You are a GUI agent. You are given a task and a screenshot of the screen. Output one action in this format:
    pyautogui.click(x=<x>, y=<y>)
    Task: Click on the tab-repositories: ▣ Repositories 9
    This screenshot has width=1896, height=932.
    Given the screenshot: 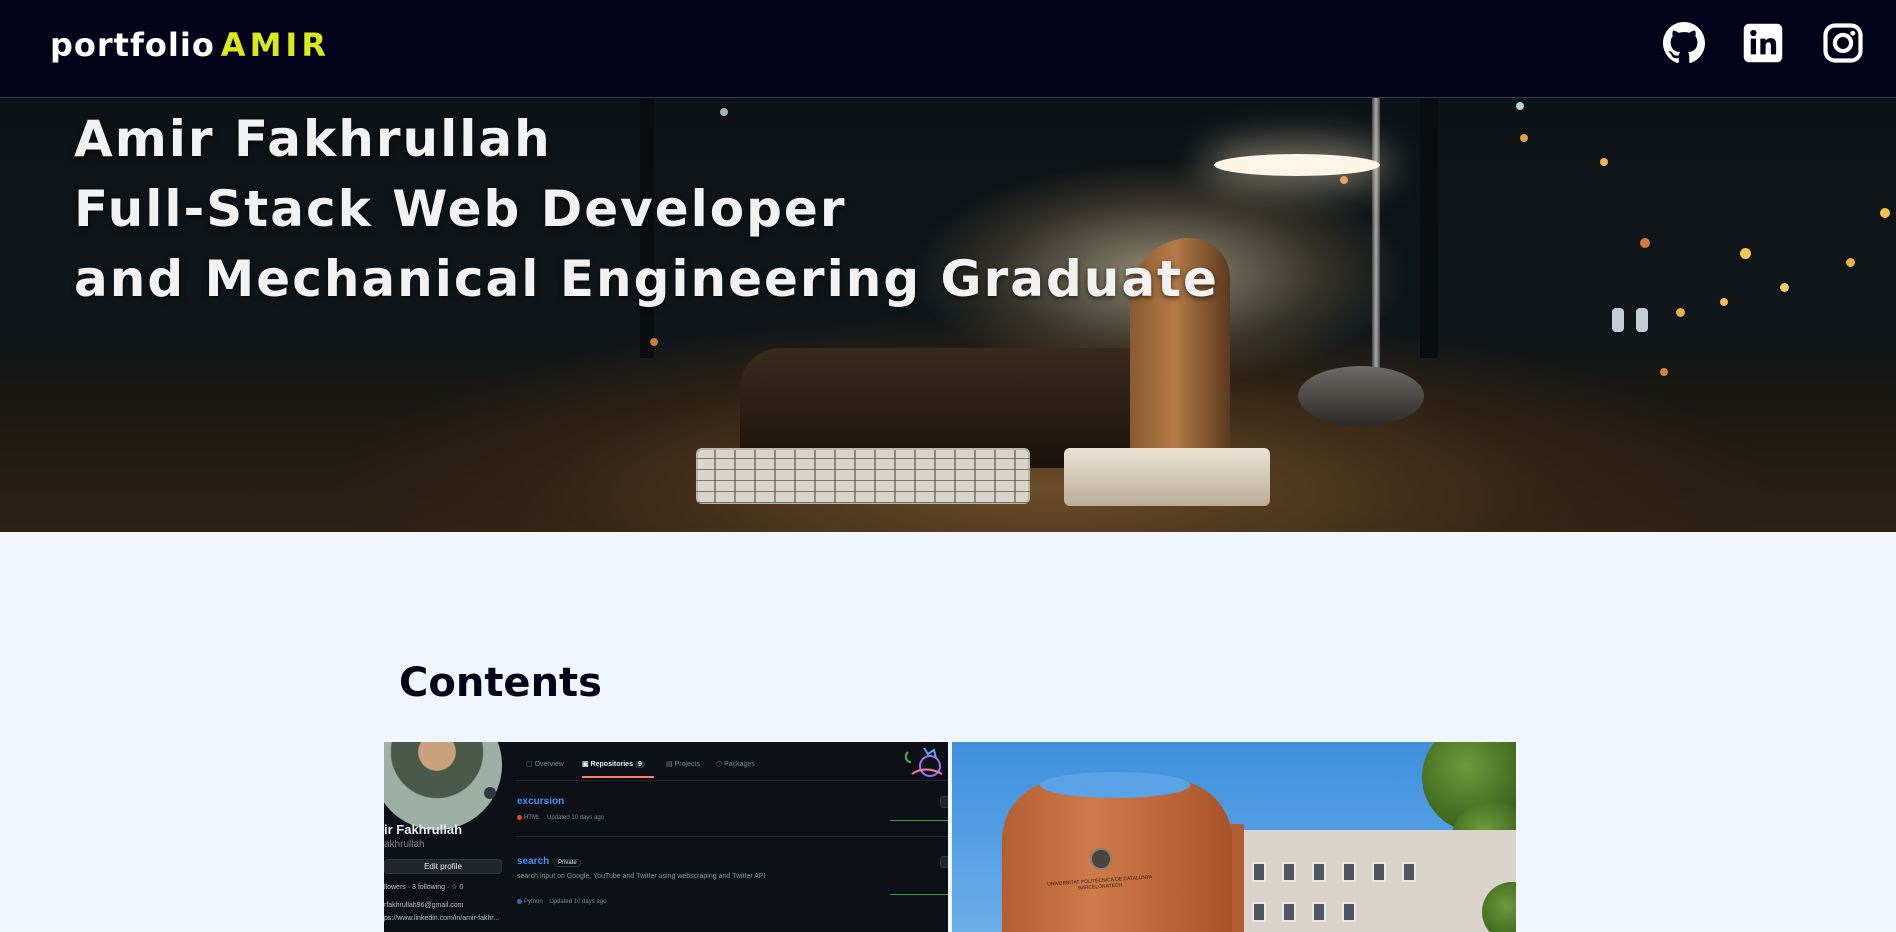 What is the action you would take?
    pyautogui.click(x=613, y=764)
    